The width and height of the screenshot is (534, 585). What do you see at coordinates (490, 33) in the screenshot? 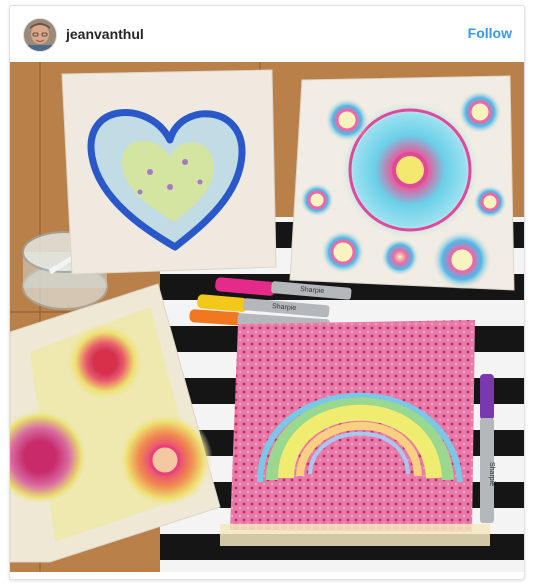
I see `follow-button: Follow` at bounding box center [490, 33].